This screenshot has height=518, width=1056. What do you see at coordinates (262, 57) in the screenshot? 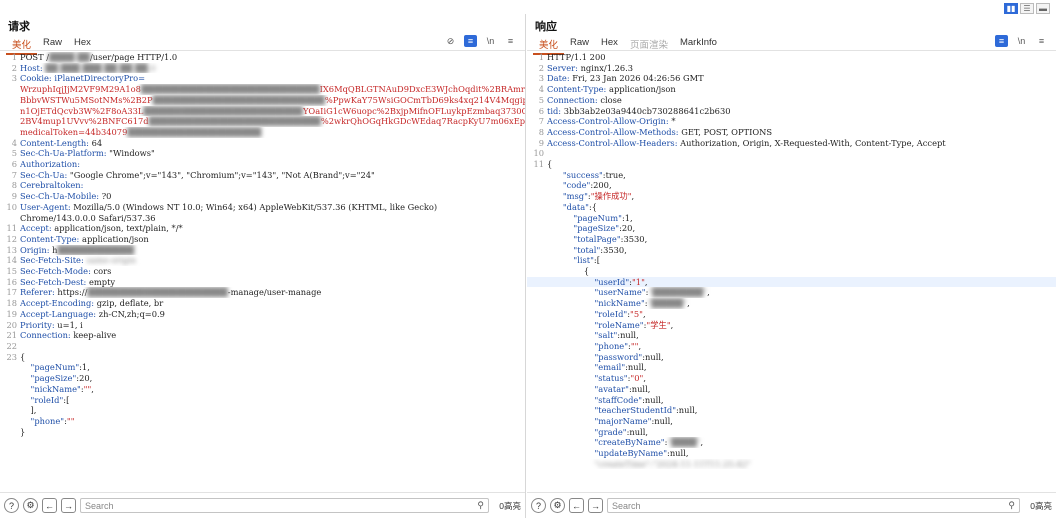
I see `request-line: 1 POST /████ ██/user/page HTTP/1.0` at bounding box center [262, 57].